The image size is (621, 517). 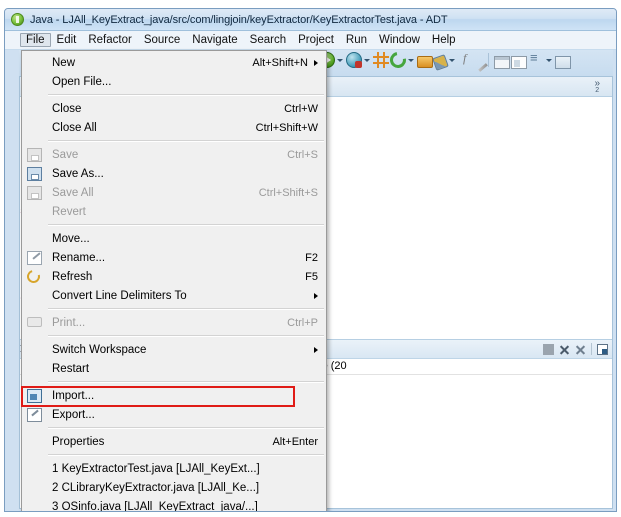 I want to click on menu-item-properties: Properties Alt+Enter, so click(x=174, y=441).